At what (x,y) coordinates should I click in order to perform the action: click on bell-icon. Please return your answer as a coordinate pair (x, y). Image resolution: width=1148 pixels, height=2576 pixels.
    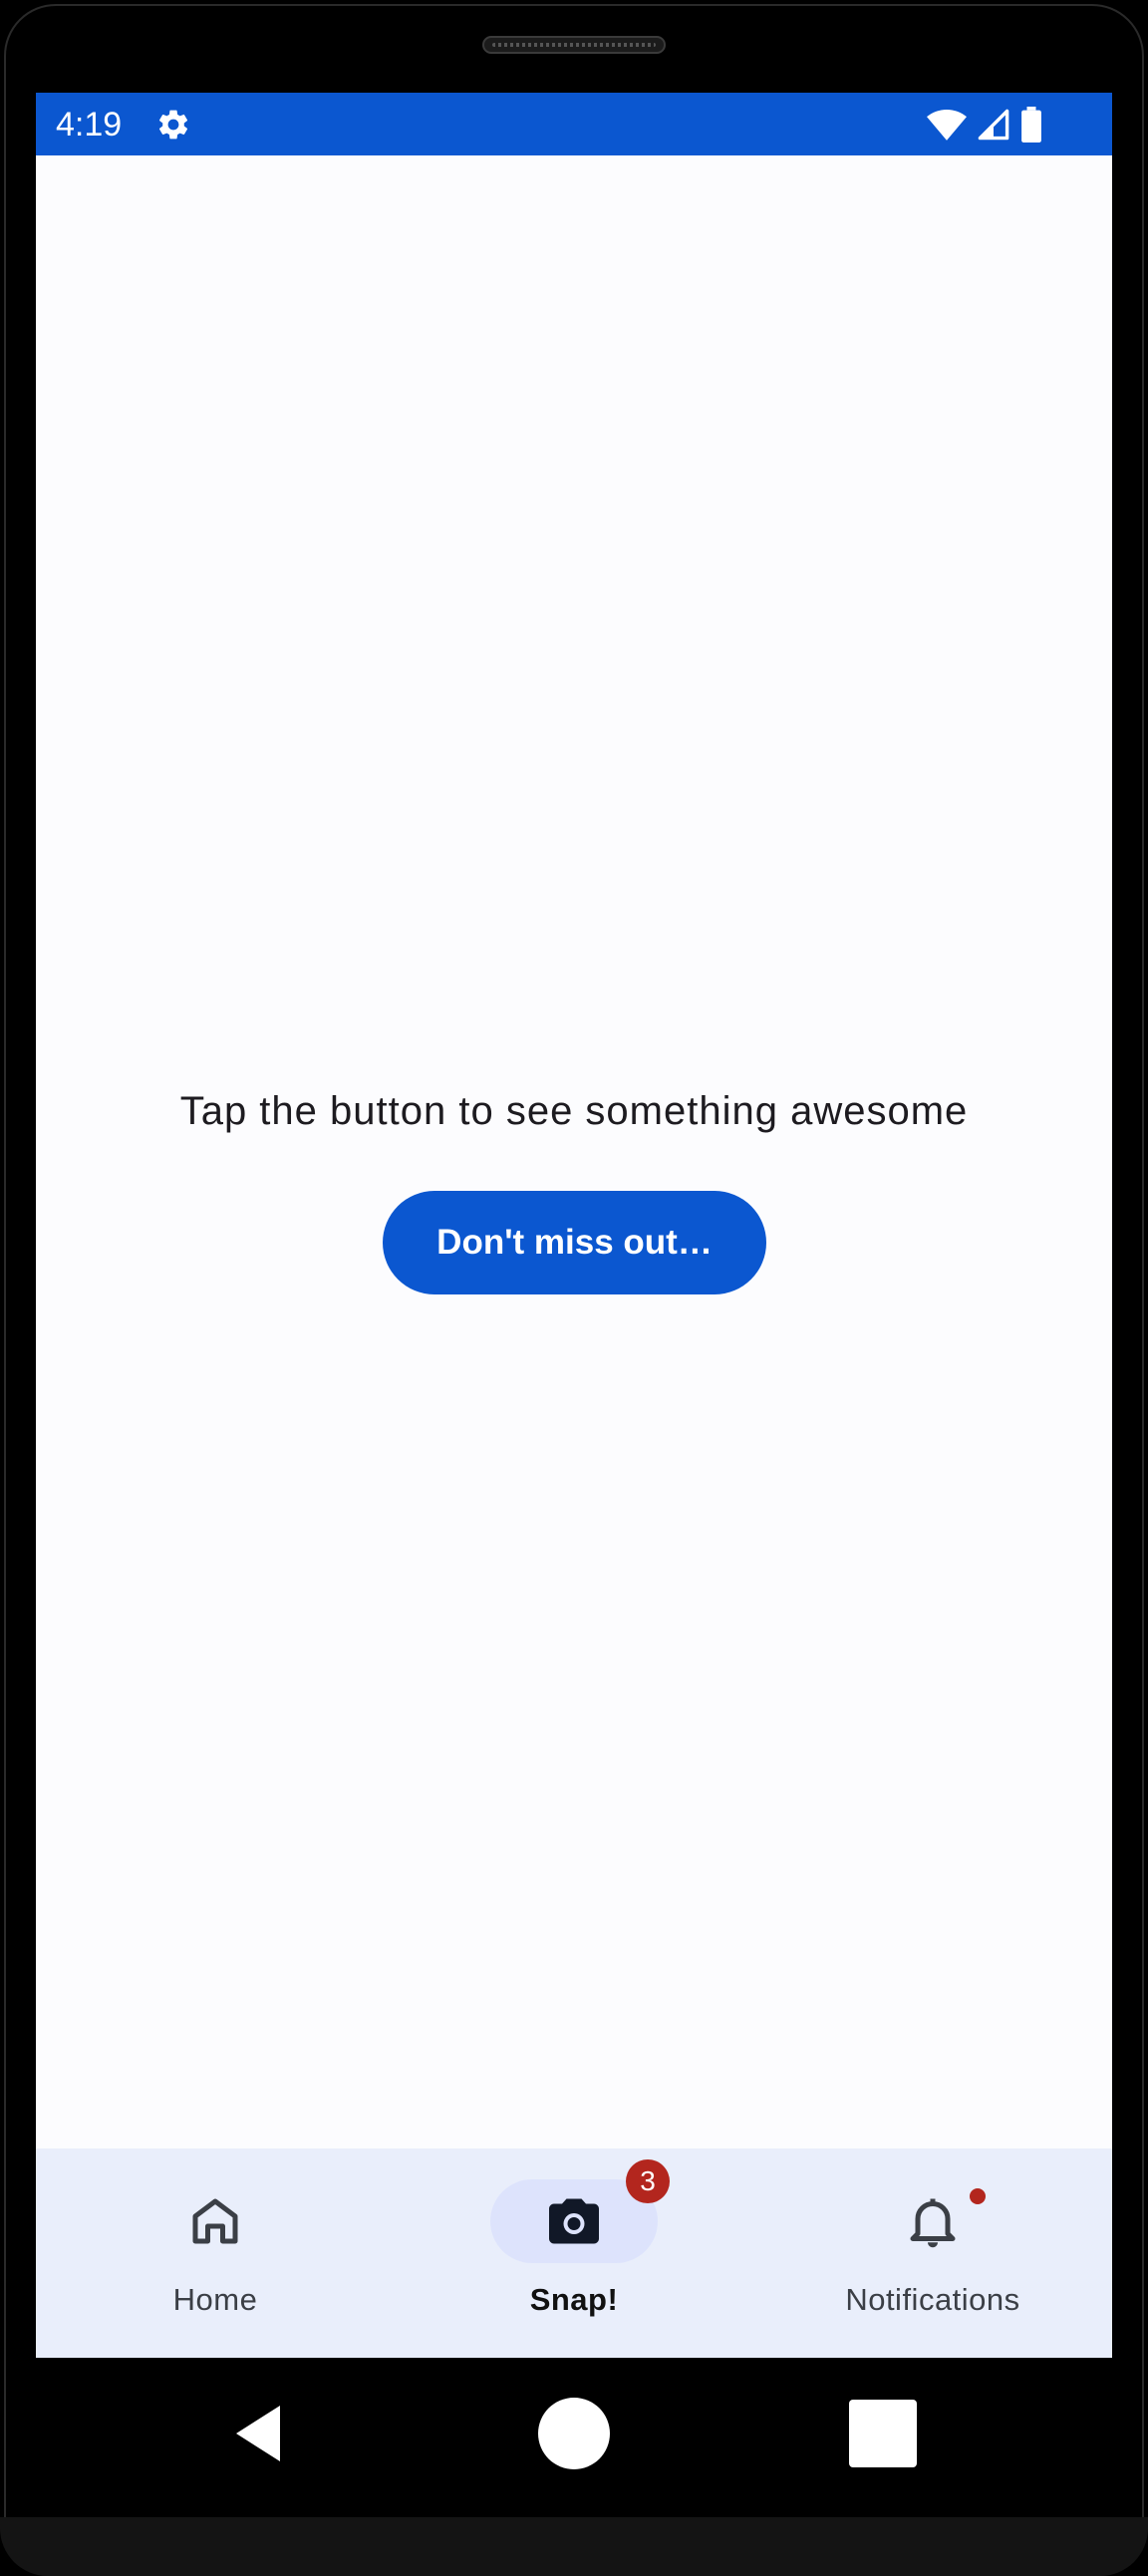
    Looking at the image, I should click on (933, 2223).